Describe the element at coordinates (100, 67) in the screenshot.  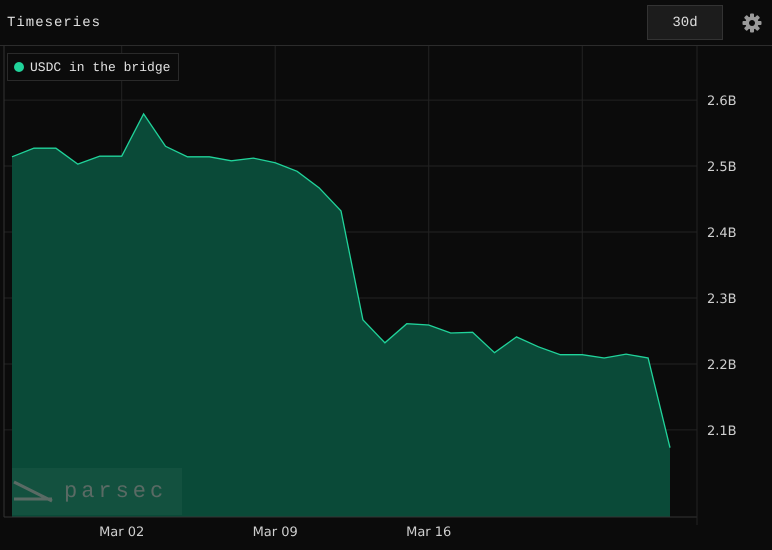
I see `legend-label: USDC in the bridge` at that location.